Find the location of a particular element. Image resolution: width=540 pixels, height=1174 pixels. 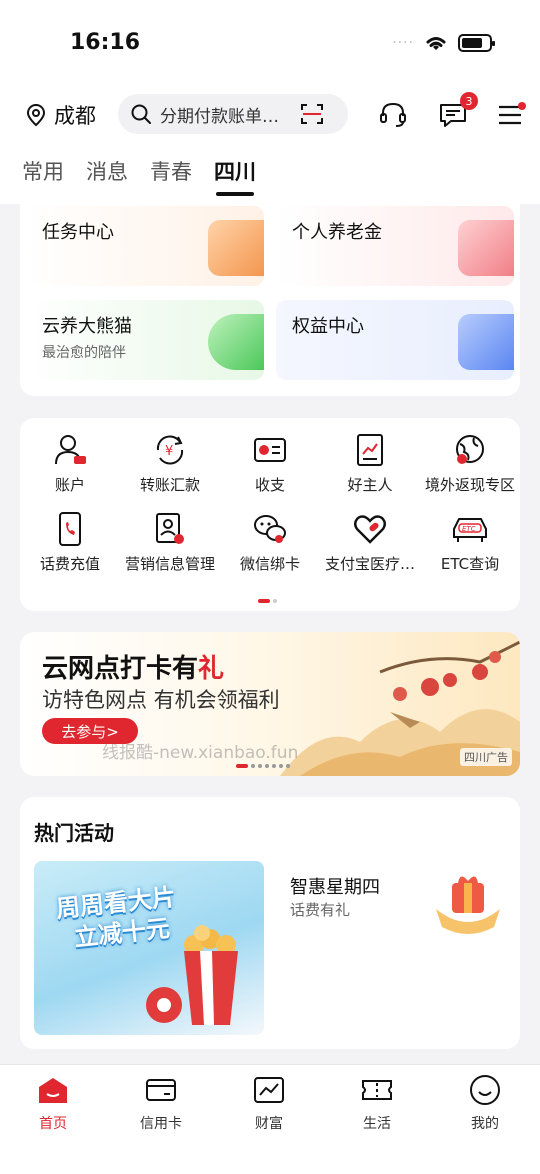

transfer-icon: ¥ is located at coordinates (170, 450).